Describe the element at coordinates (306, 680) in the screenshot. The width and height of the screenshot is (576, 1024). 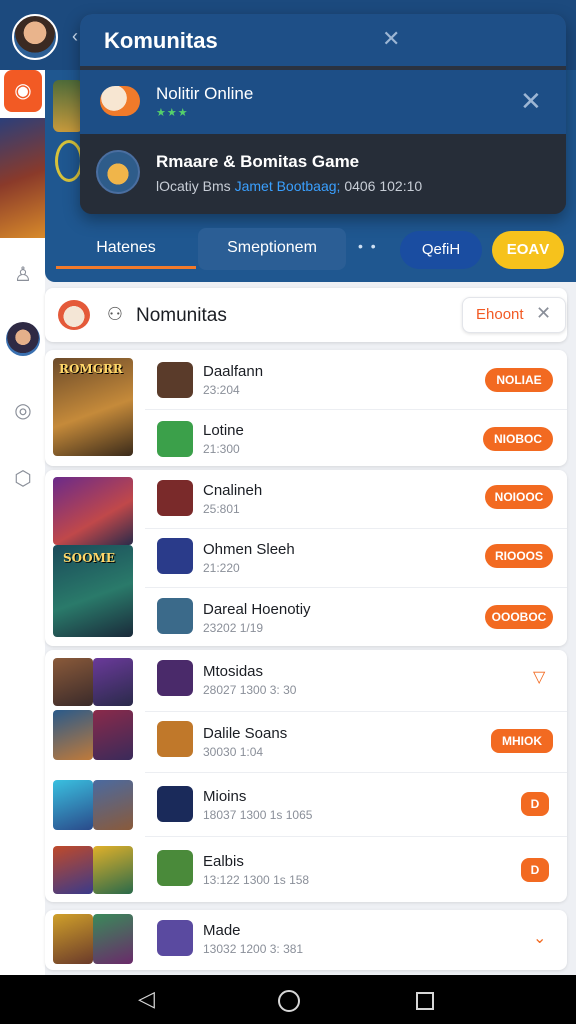
I see `list-item: Mtosidas 28027 1300 3: 30 ▽` at that location.